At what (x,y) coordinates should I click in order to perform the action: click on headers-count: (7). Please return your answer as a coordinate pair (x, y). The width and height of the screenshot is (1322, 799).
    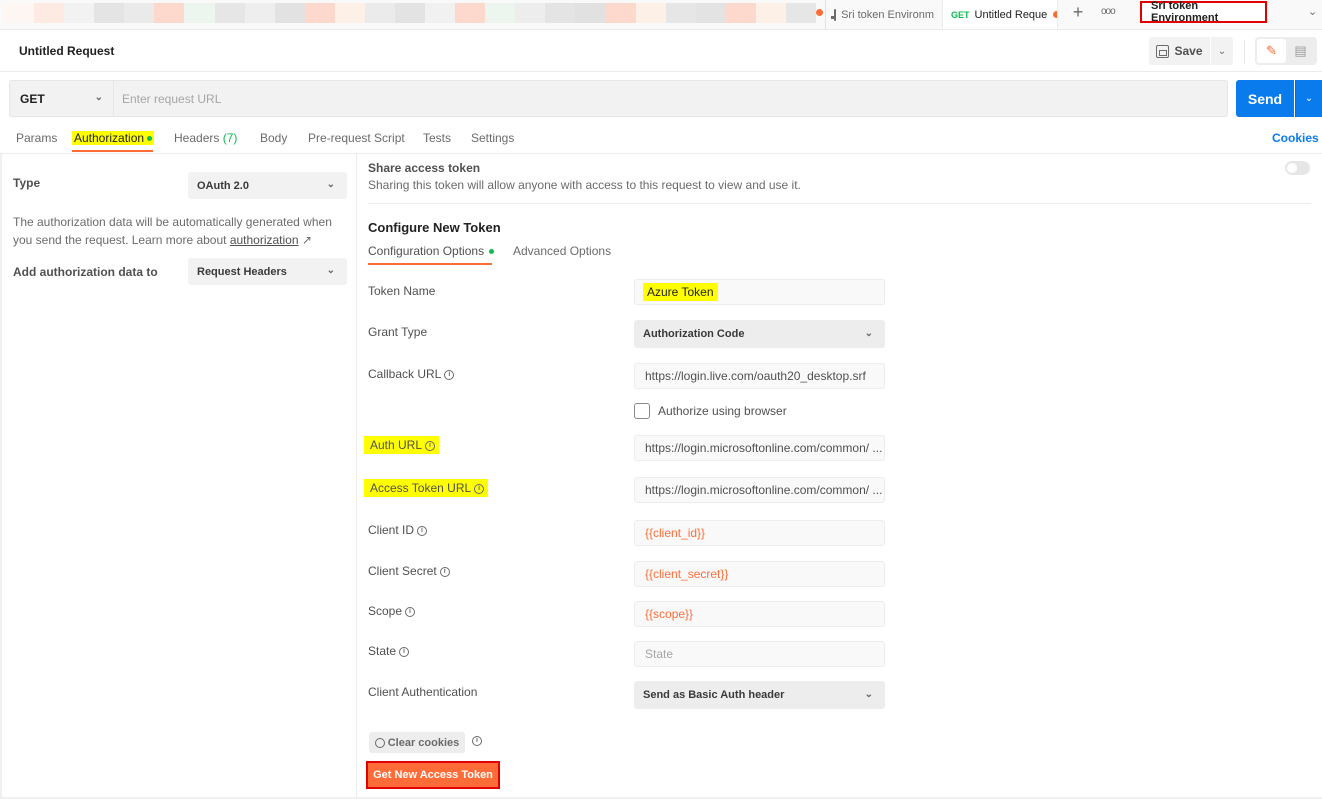
    Looking at the image, I should click on (230, 138).